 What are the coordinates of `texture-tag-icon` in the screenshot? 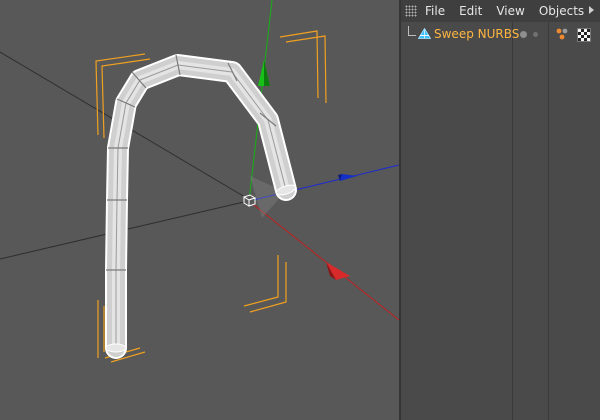 It's located at (584, 35).